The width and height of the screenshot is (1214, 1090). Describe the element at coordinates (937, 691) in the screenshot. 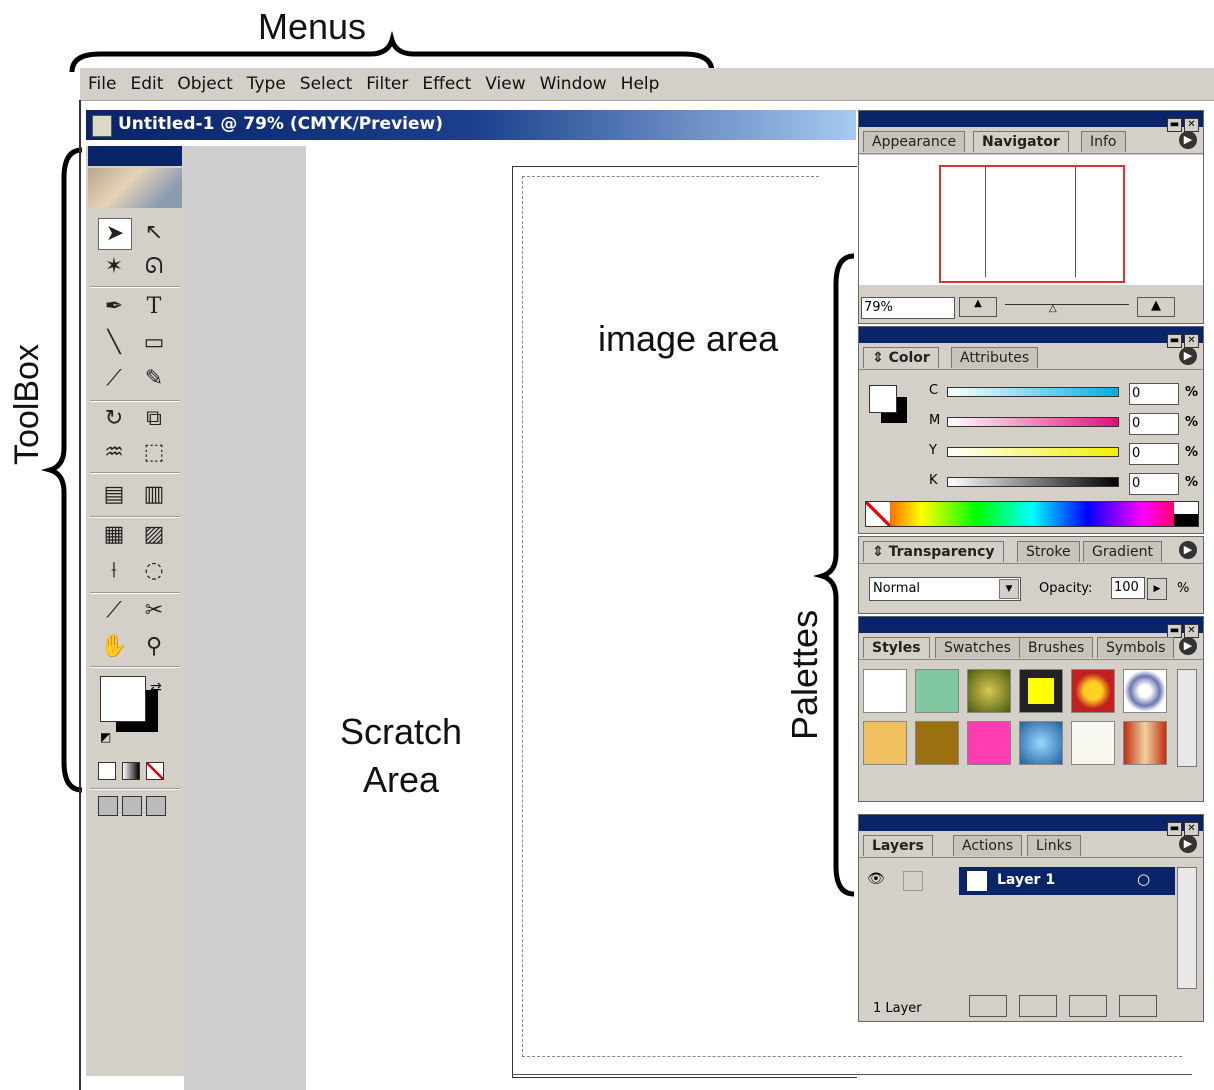

I see `style-swatch-teal` at that location.